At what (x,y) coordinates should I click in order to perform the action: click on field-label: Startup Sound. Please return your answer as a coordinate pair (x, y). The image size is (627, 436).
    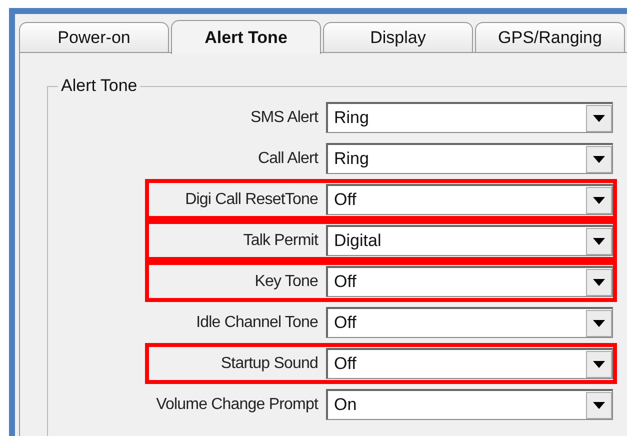
    Looking at the image, I should click on (269, 363).